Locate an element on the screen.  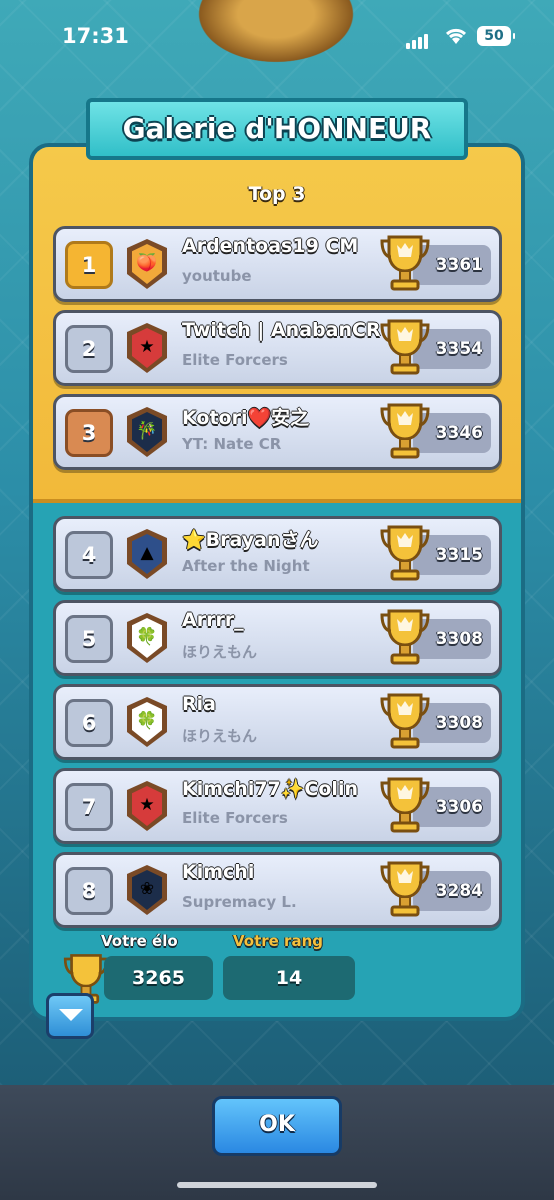
player-name: Kimchi is located at coordinates (218, 872).